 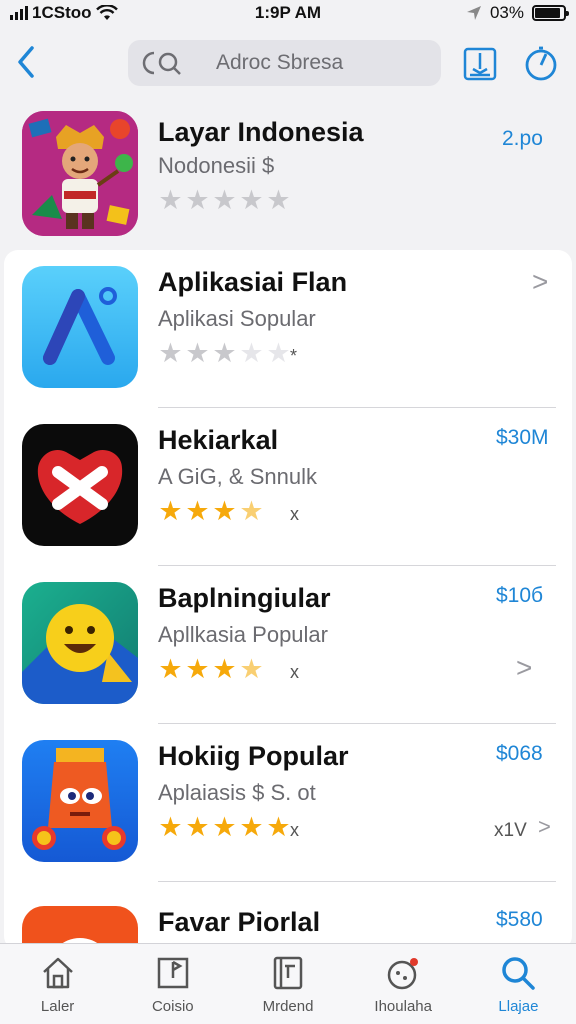 What do you see at coordinates (541, 63) in the screenshot?
I see `history-icon` at bounding box center [541, 63].